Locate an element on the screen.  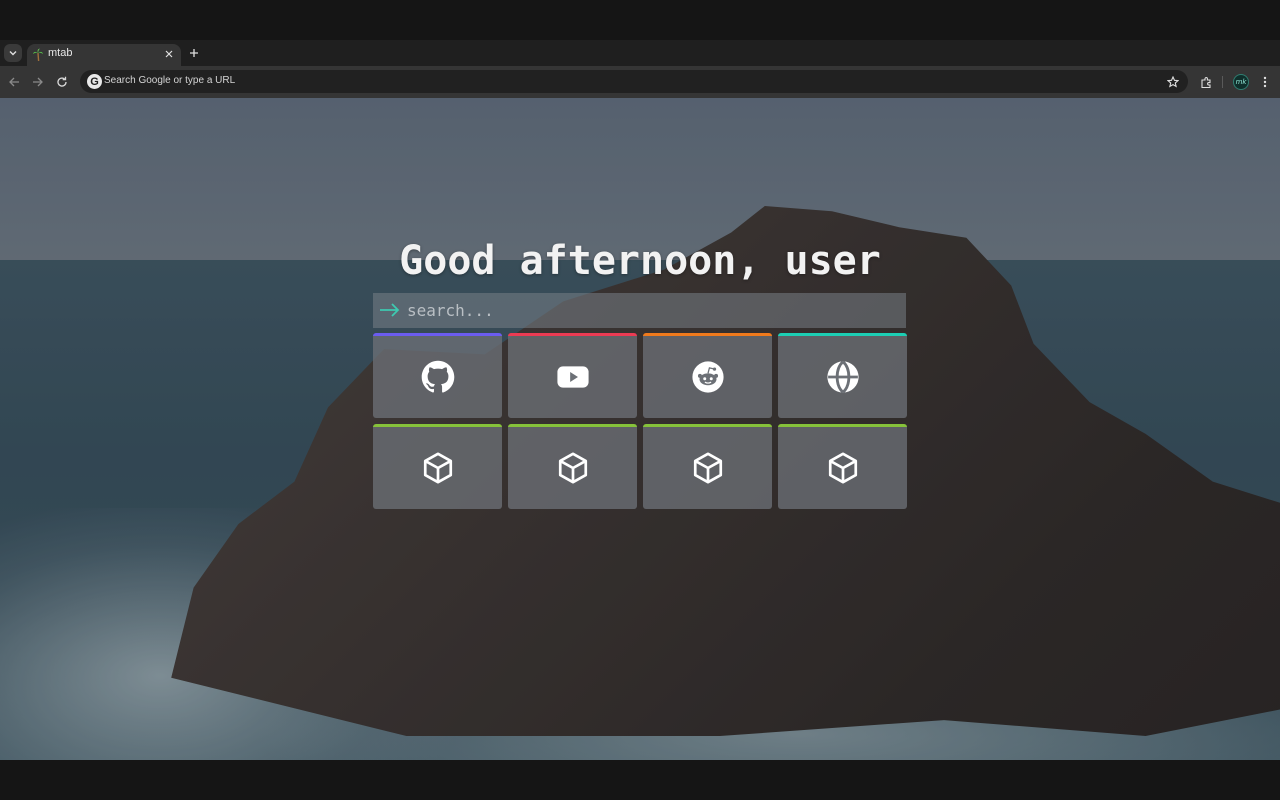
search-bar is located at coordinates (639, 310).